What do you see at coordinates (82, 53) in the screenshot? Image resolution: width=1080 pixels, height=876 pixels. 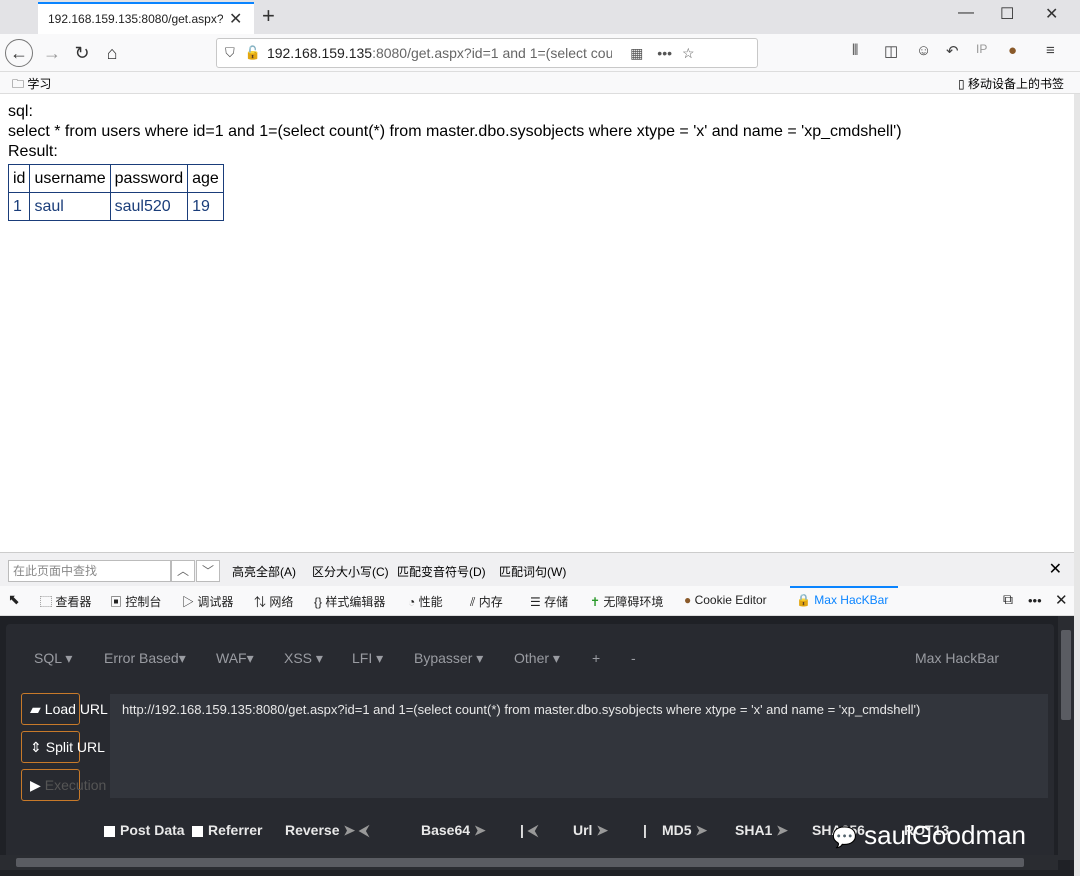 I see `reload-icon: ↻` at bounding box center [82, 53].